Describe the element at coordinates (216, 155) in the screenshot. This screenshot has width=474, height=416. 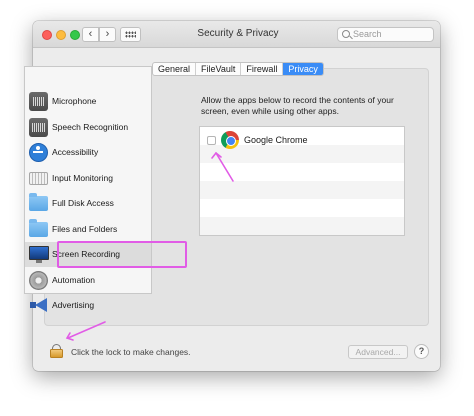
I see `annotation-arrowhead-checkbox` at that location.